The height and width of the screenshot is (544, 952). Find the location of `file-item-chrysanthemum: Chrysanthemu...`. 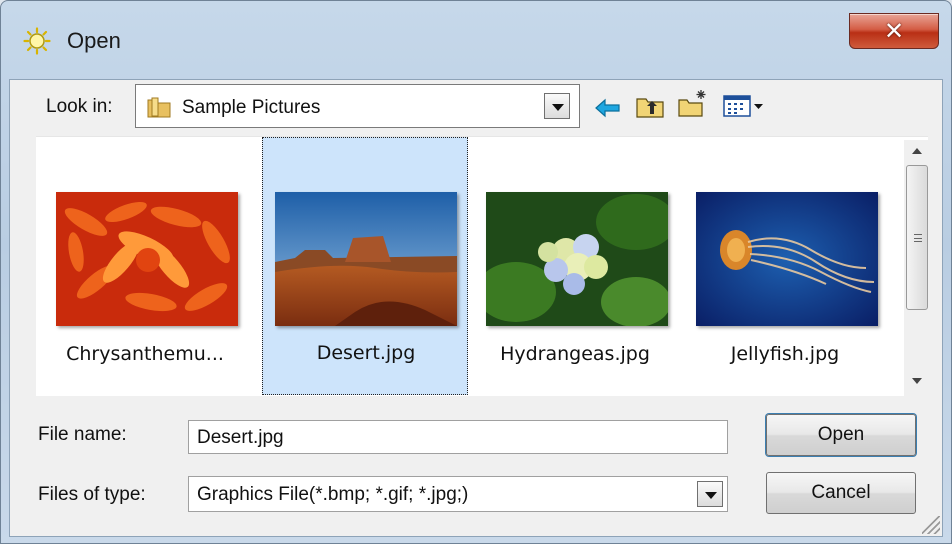

file-item-chrysanthemum: Chrysanthemu... is located at coordinates (145, 266).